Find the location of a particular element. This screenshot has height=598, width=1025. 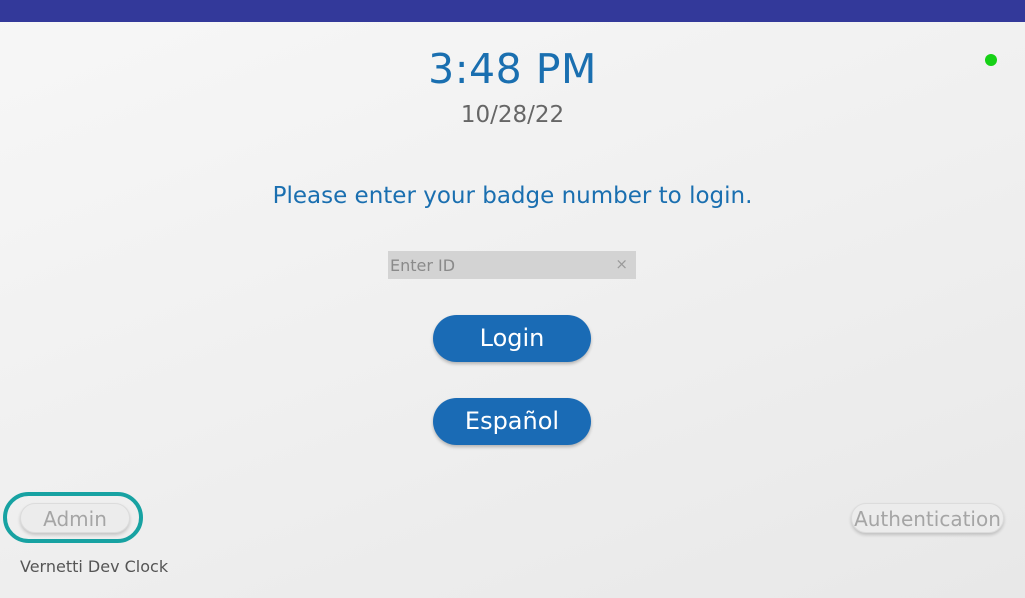

clock-date: 10/28/22 is located at coordinates (512, 115).